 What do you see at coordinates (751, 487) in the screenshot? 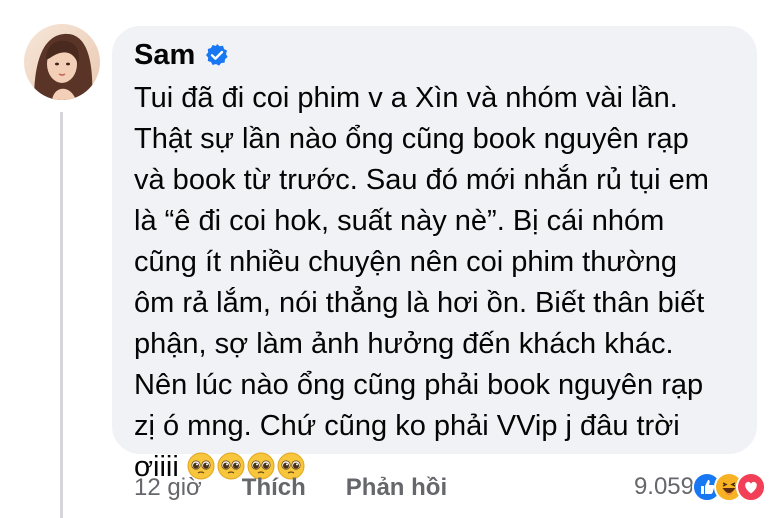
I see `love-reaction-icon` at bounding box center [751, 487].